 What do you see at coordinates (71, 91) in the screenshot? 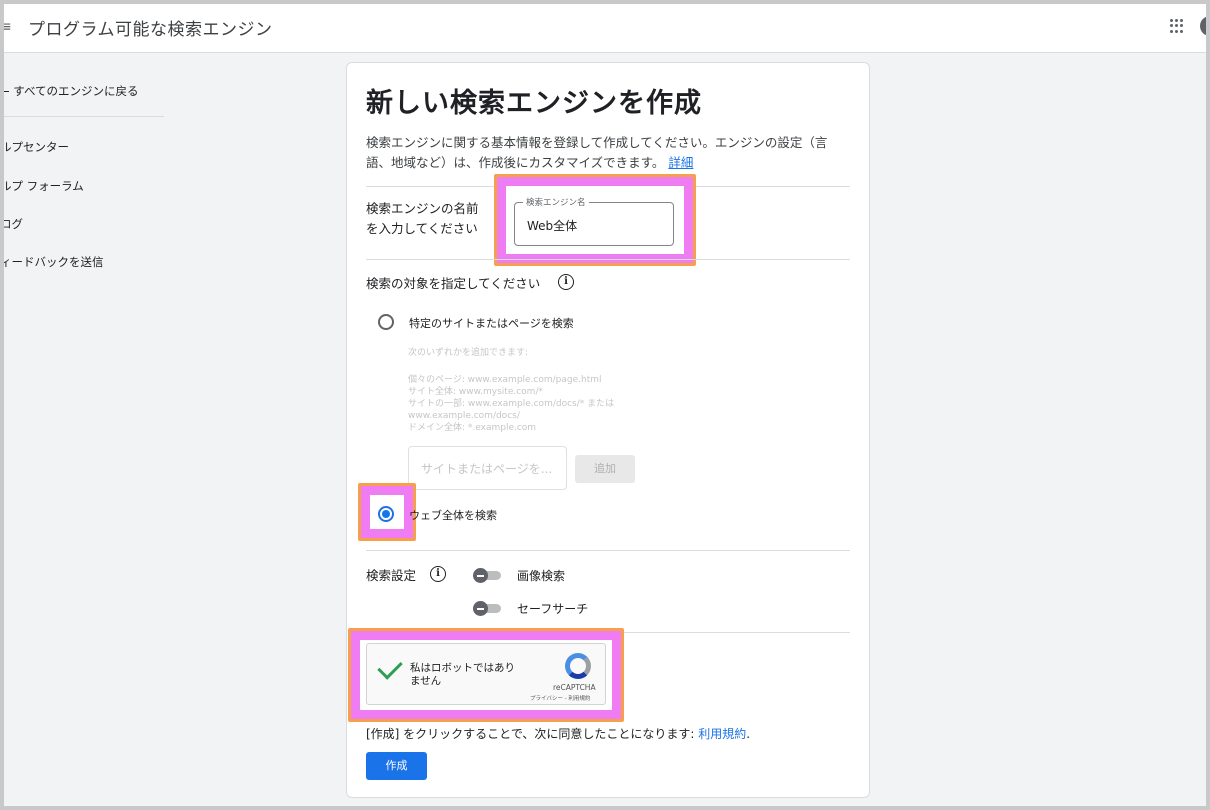
I see `back-to-engines-link: ← すべてのエンジンに戻る` at bounding box center [71, 91].